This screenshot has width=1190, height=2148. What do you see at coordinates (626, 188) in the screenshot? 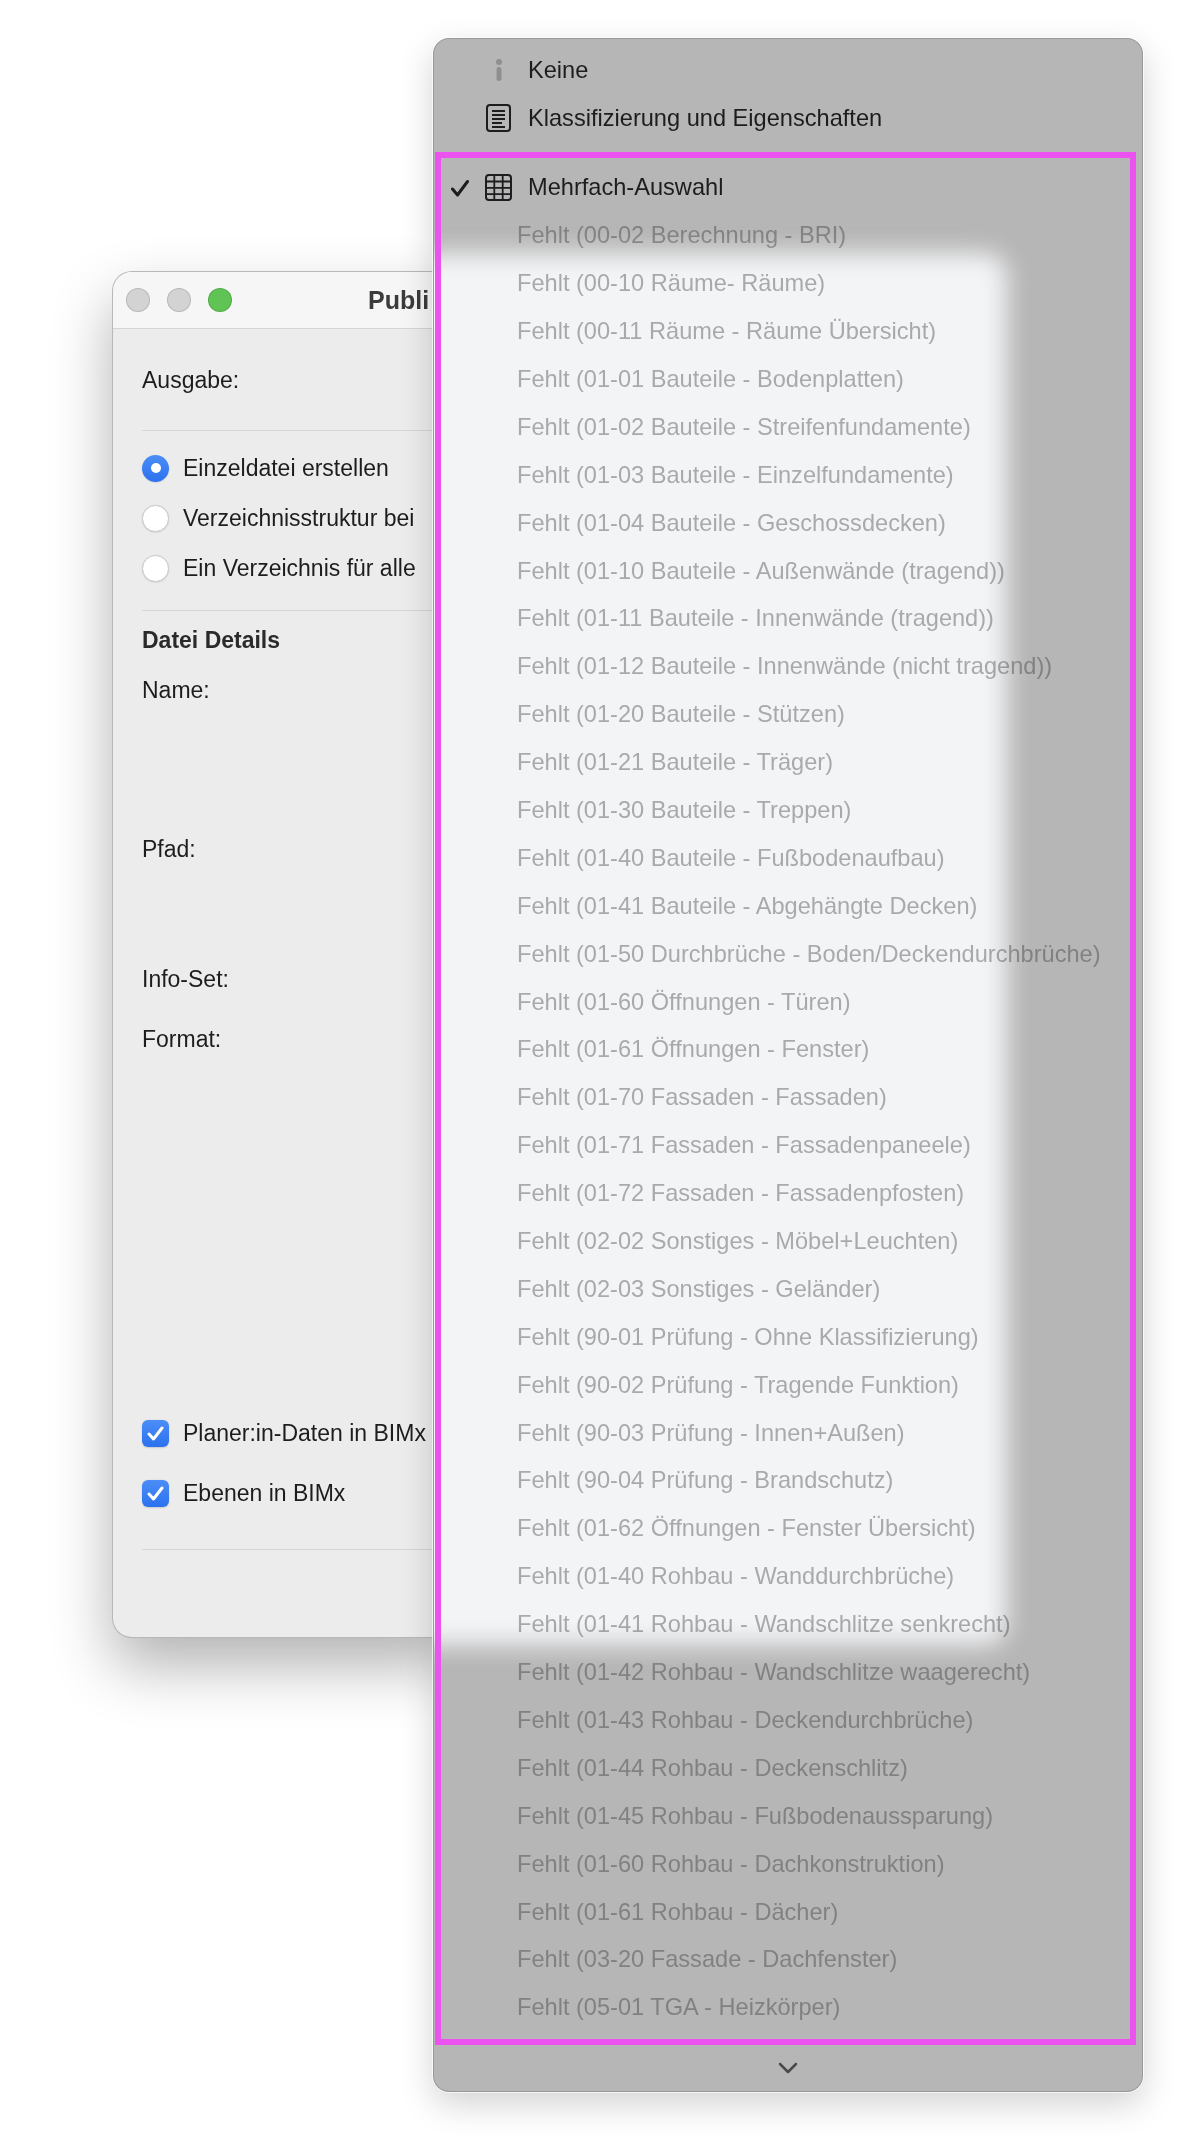
I see `menu-item: Mehrfach-Auswahl` at bounding box center [626, 188].